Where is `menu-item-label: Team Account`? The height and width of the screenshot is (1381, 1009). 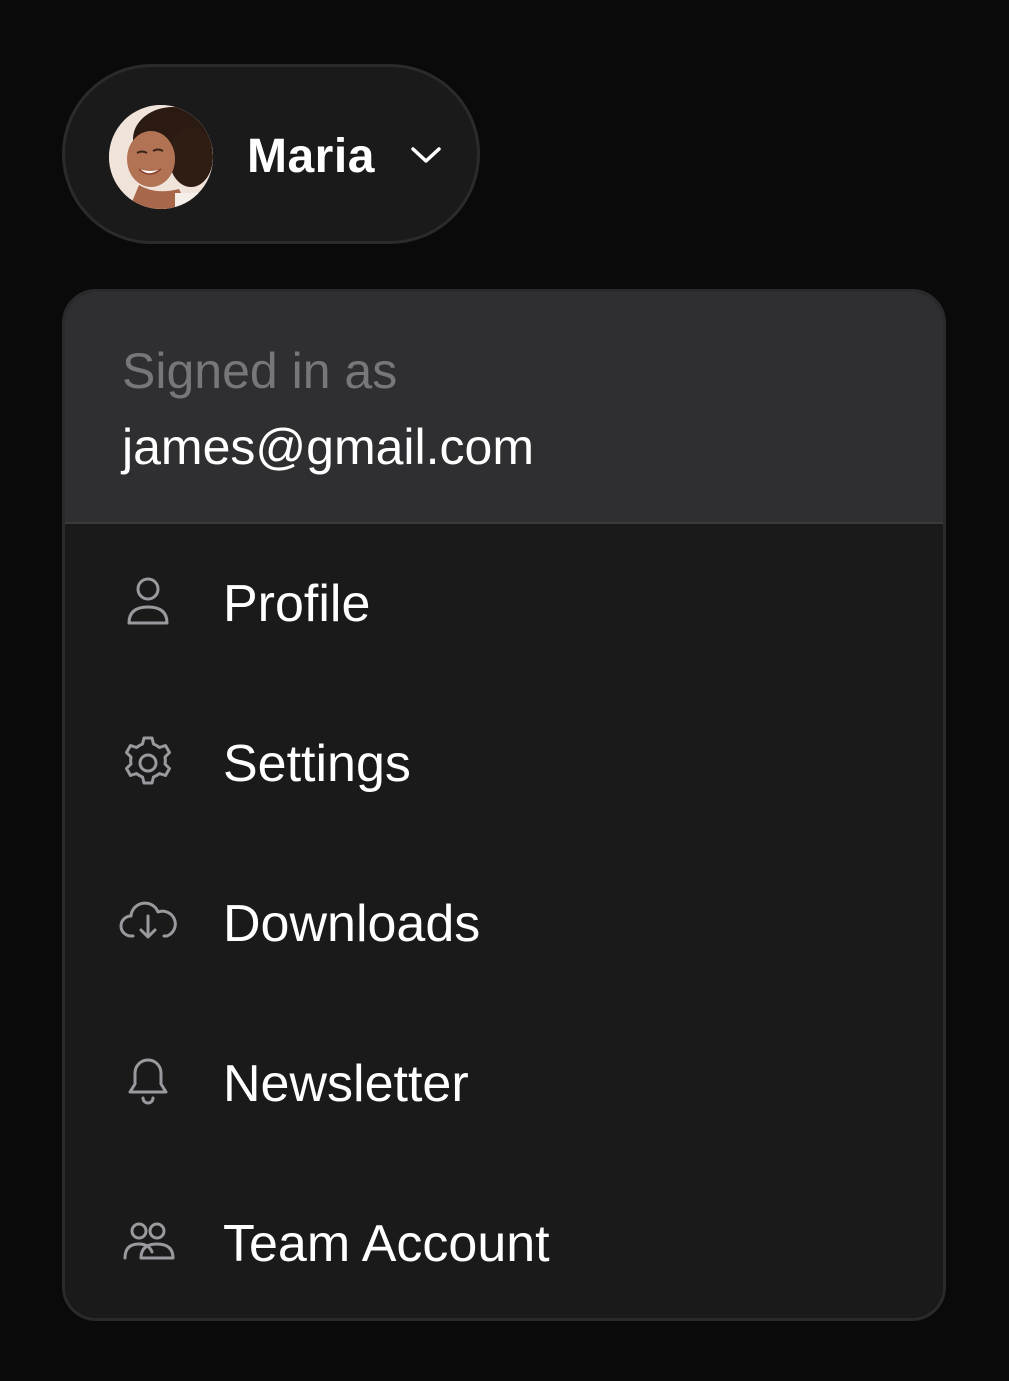 menu-item-label: Team Account is located at coordinates (386, 1244).